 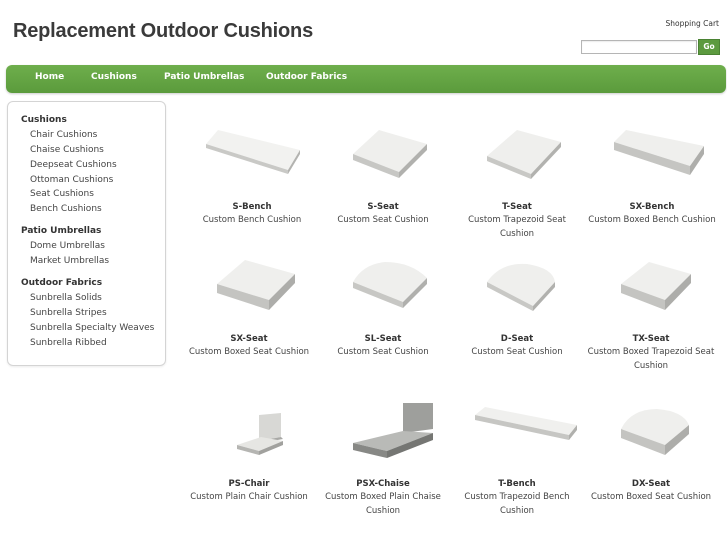 I want to click on boxed-bench-cushion-icon, so click(x=652, y=155).